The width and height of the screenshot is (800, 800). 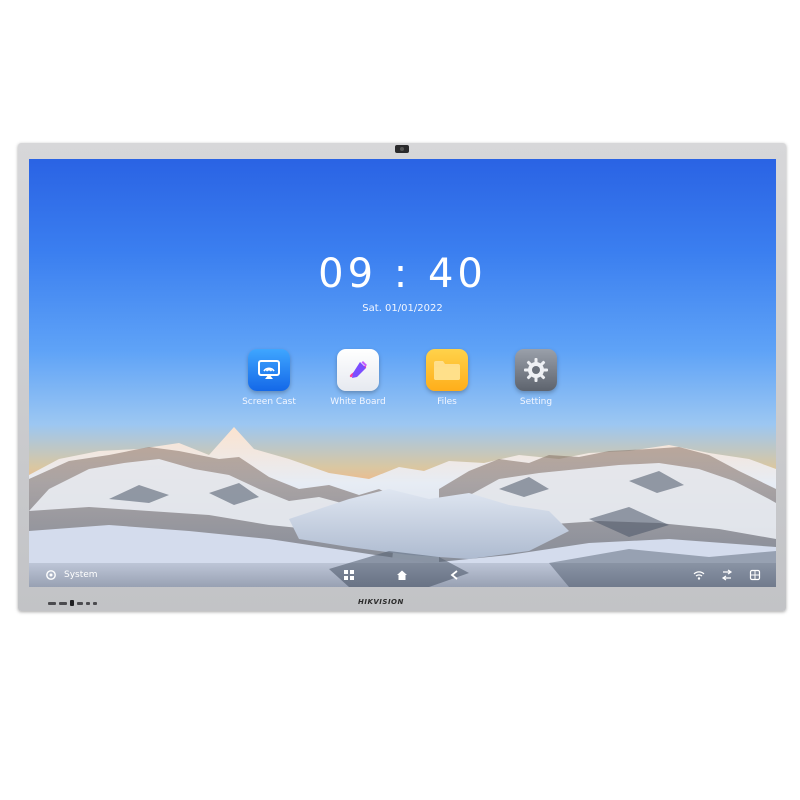 I want to click on brand-logo: HIKVISION, so click(x=381, y=602).